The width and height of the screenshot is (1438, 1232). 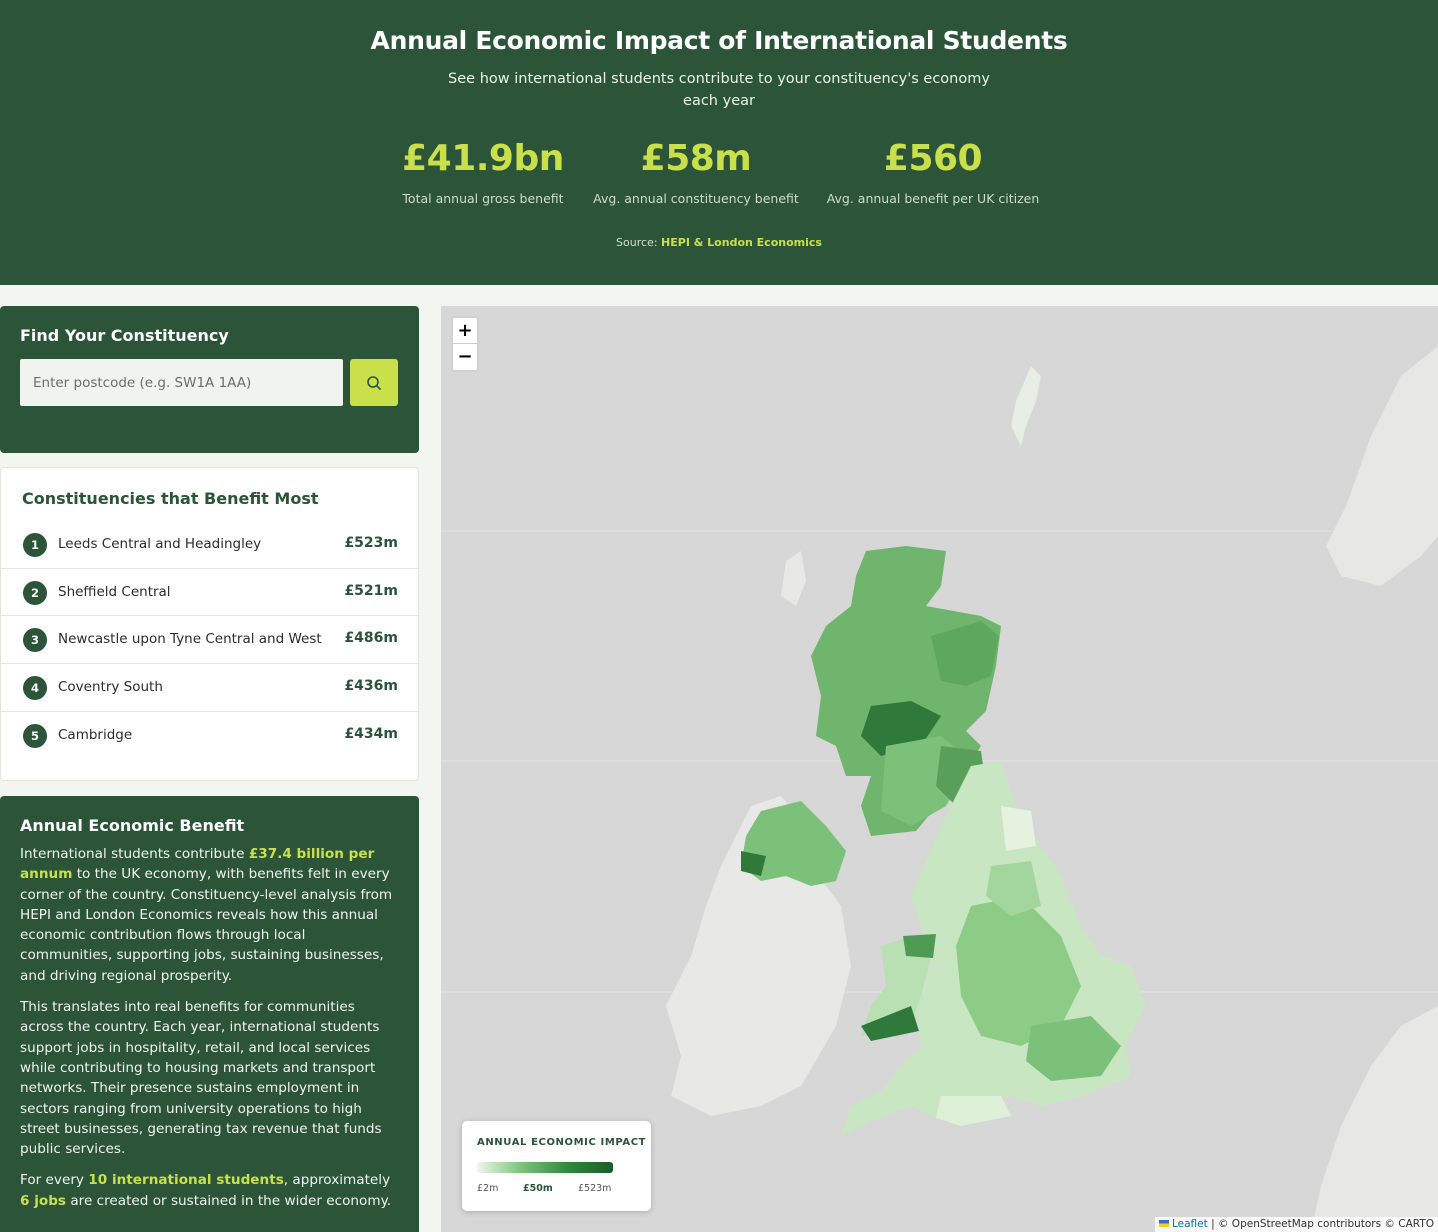 I want to click on constituency-name: Coventry South, so click(x=110, y=687).